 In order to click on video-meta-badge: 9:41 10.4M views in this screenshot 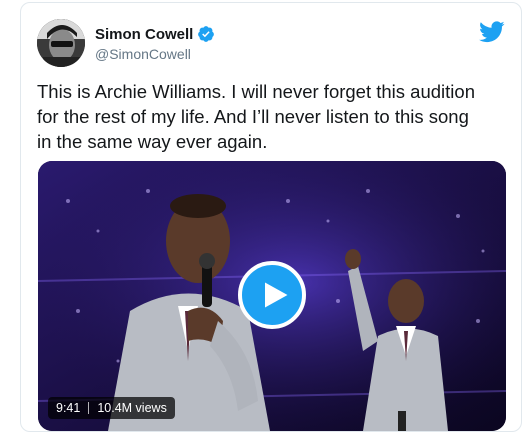, I will do `click(111, 408)`.